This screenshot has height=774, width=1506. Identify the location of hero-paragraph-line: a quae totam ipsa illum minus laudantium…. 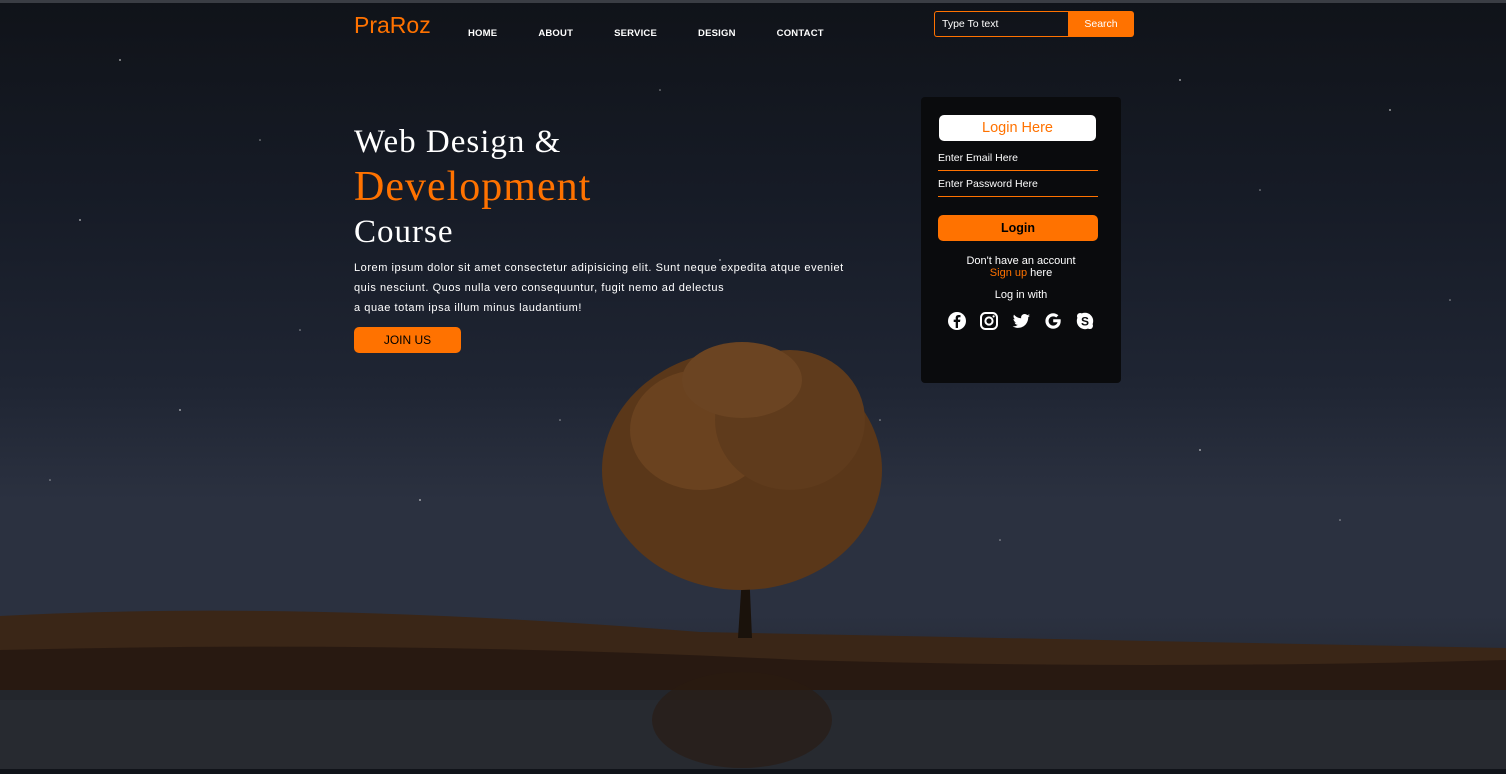
(468, 308).